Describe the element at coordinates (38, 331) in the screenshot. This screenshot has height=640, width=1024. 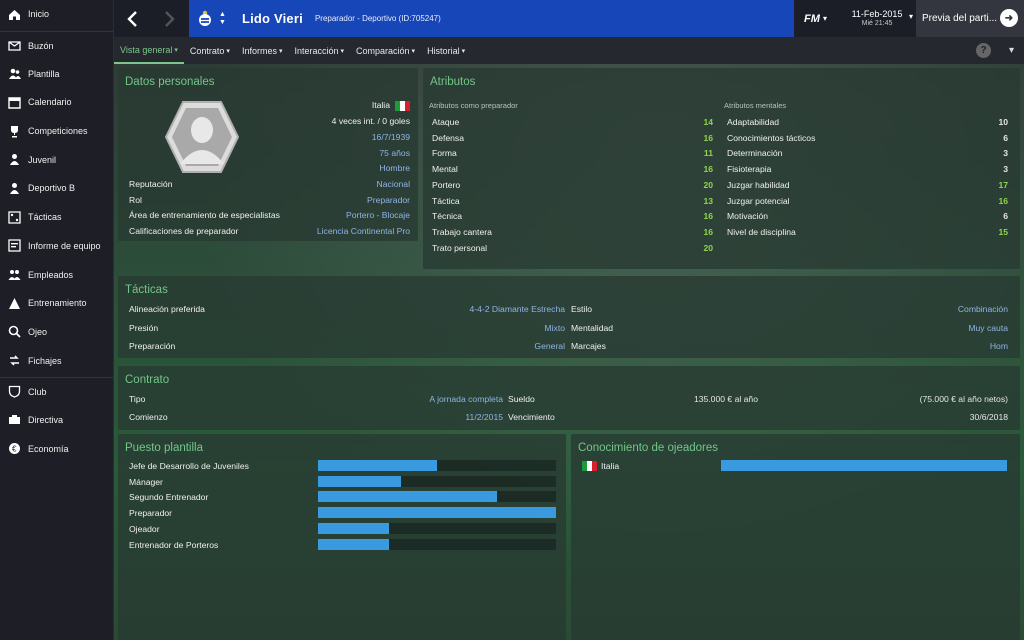
I see `sidebar-item-label: Ojeo` at that location.